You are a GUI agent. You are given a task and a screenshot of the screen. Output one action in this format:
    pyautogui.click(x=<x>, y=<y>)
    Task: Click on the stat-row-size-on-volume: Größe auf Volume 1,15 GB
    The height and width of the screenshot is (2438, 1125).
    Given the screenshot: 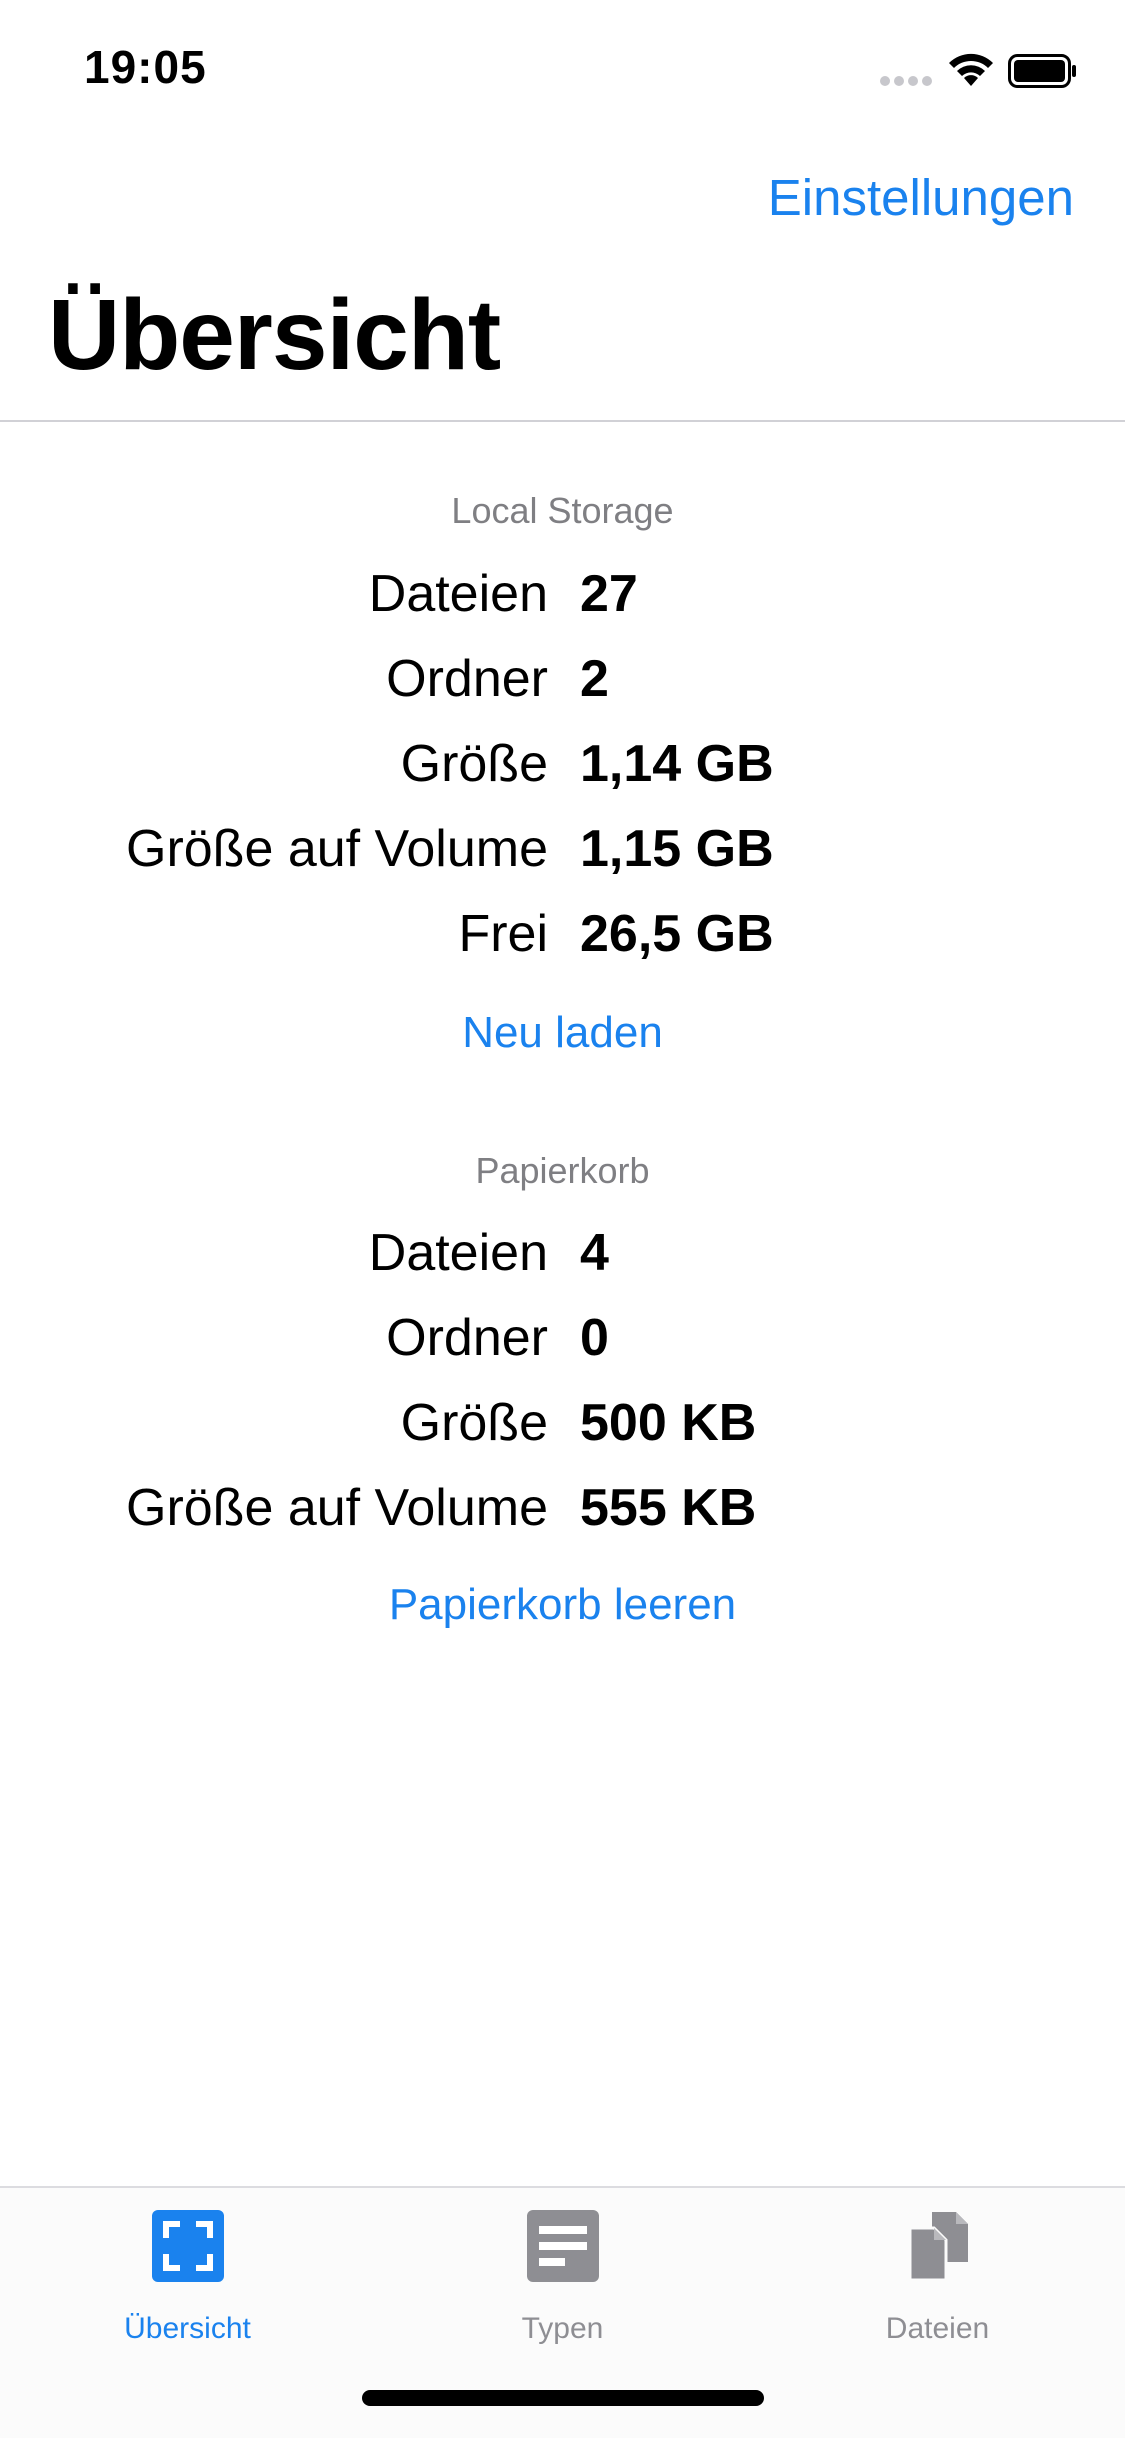 What is the action you would take?
    pyautogui.click(x=562, y=854)
    